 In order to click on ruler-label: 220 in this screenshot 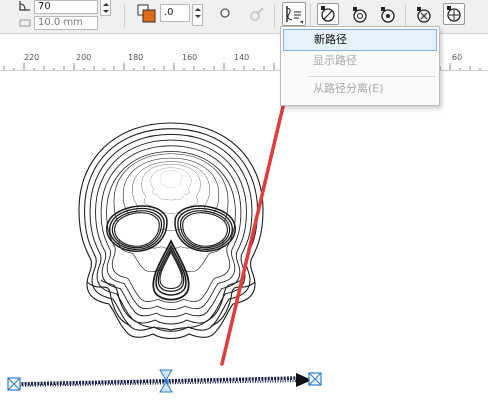, I will do `click(32, 57)`.